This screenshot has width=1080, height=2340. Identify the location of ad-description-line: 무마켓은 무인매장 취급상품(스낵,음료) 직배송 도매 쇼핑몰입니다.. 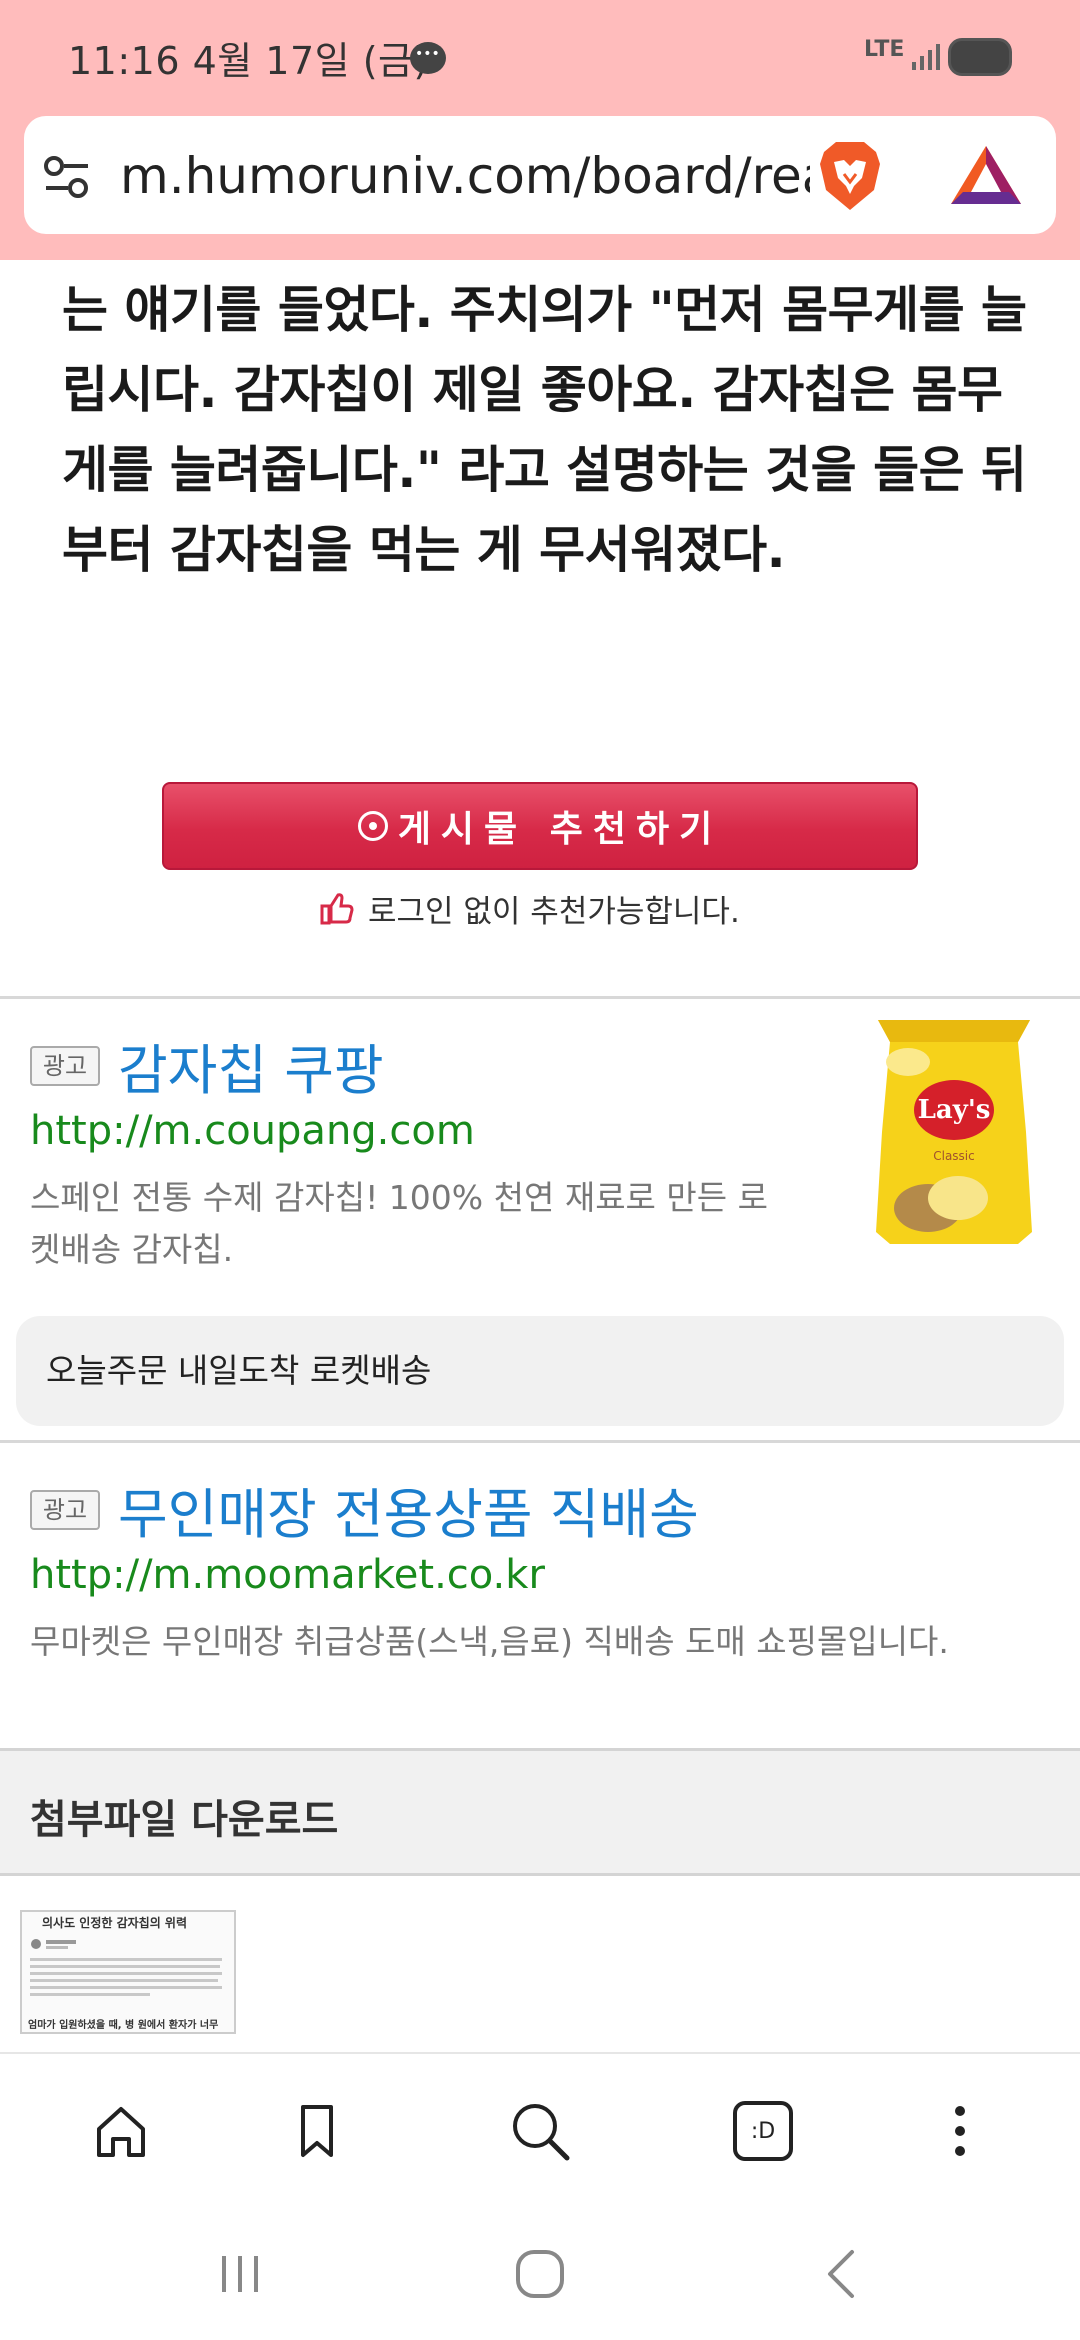
(489, 1641).